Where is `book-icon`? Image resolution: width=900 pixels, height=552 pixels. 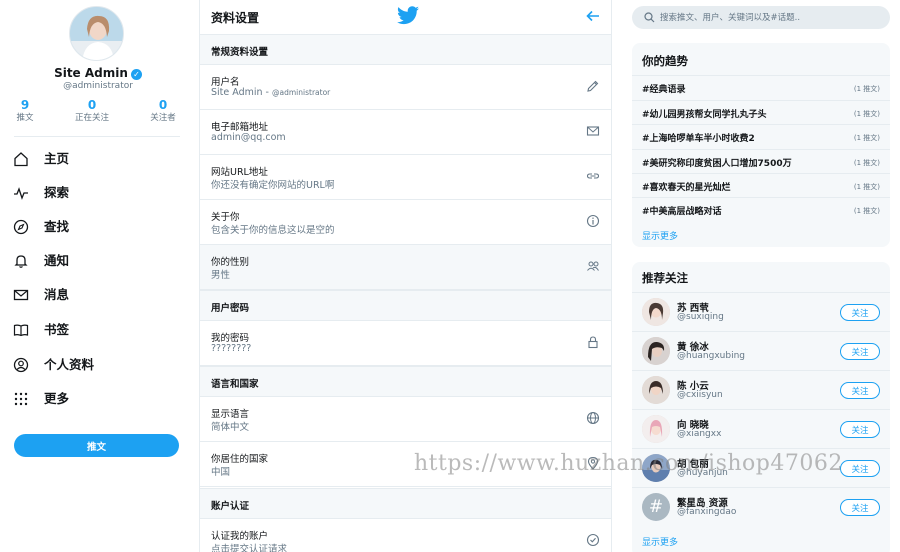 book-icon is located at coordinates (21, 330).